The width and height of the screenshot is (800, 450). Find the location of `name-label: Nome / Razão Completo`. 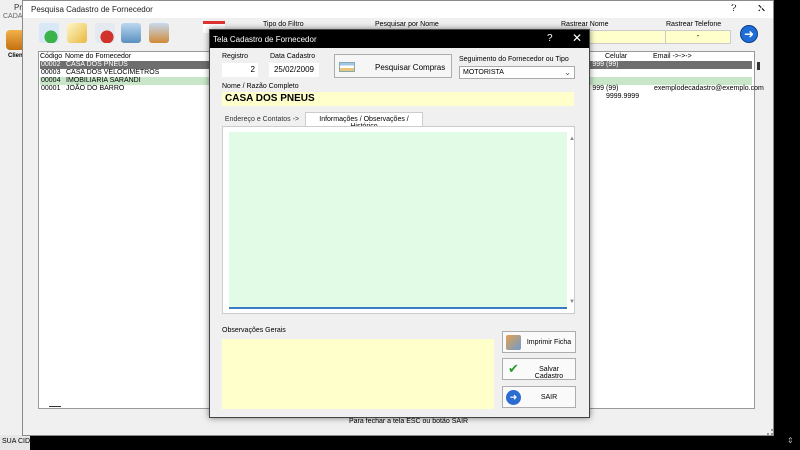

name-label: Nome / Razão Completo is located at coordinates (260, 86).